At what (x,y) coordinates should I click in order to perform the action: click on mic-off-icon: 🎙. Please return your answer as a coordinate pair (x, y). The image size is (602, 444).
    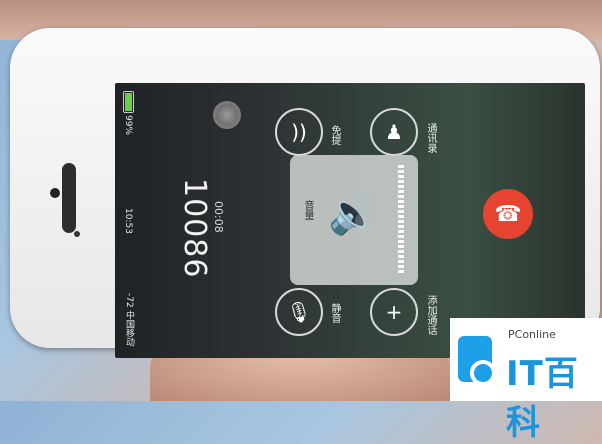
    Looking at the image, I should click on (299, 312).